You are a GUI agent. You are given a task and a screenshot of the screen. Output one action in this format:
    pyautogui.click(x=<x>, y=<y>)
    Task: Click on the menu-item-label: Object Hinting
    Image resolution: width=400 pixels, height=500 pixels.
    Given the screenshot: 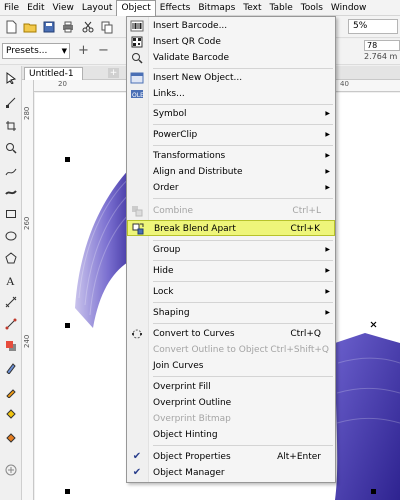 What is the action you would take?
    pyautogui.click(x=185, y=435)
    